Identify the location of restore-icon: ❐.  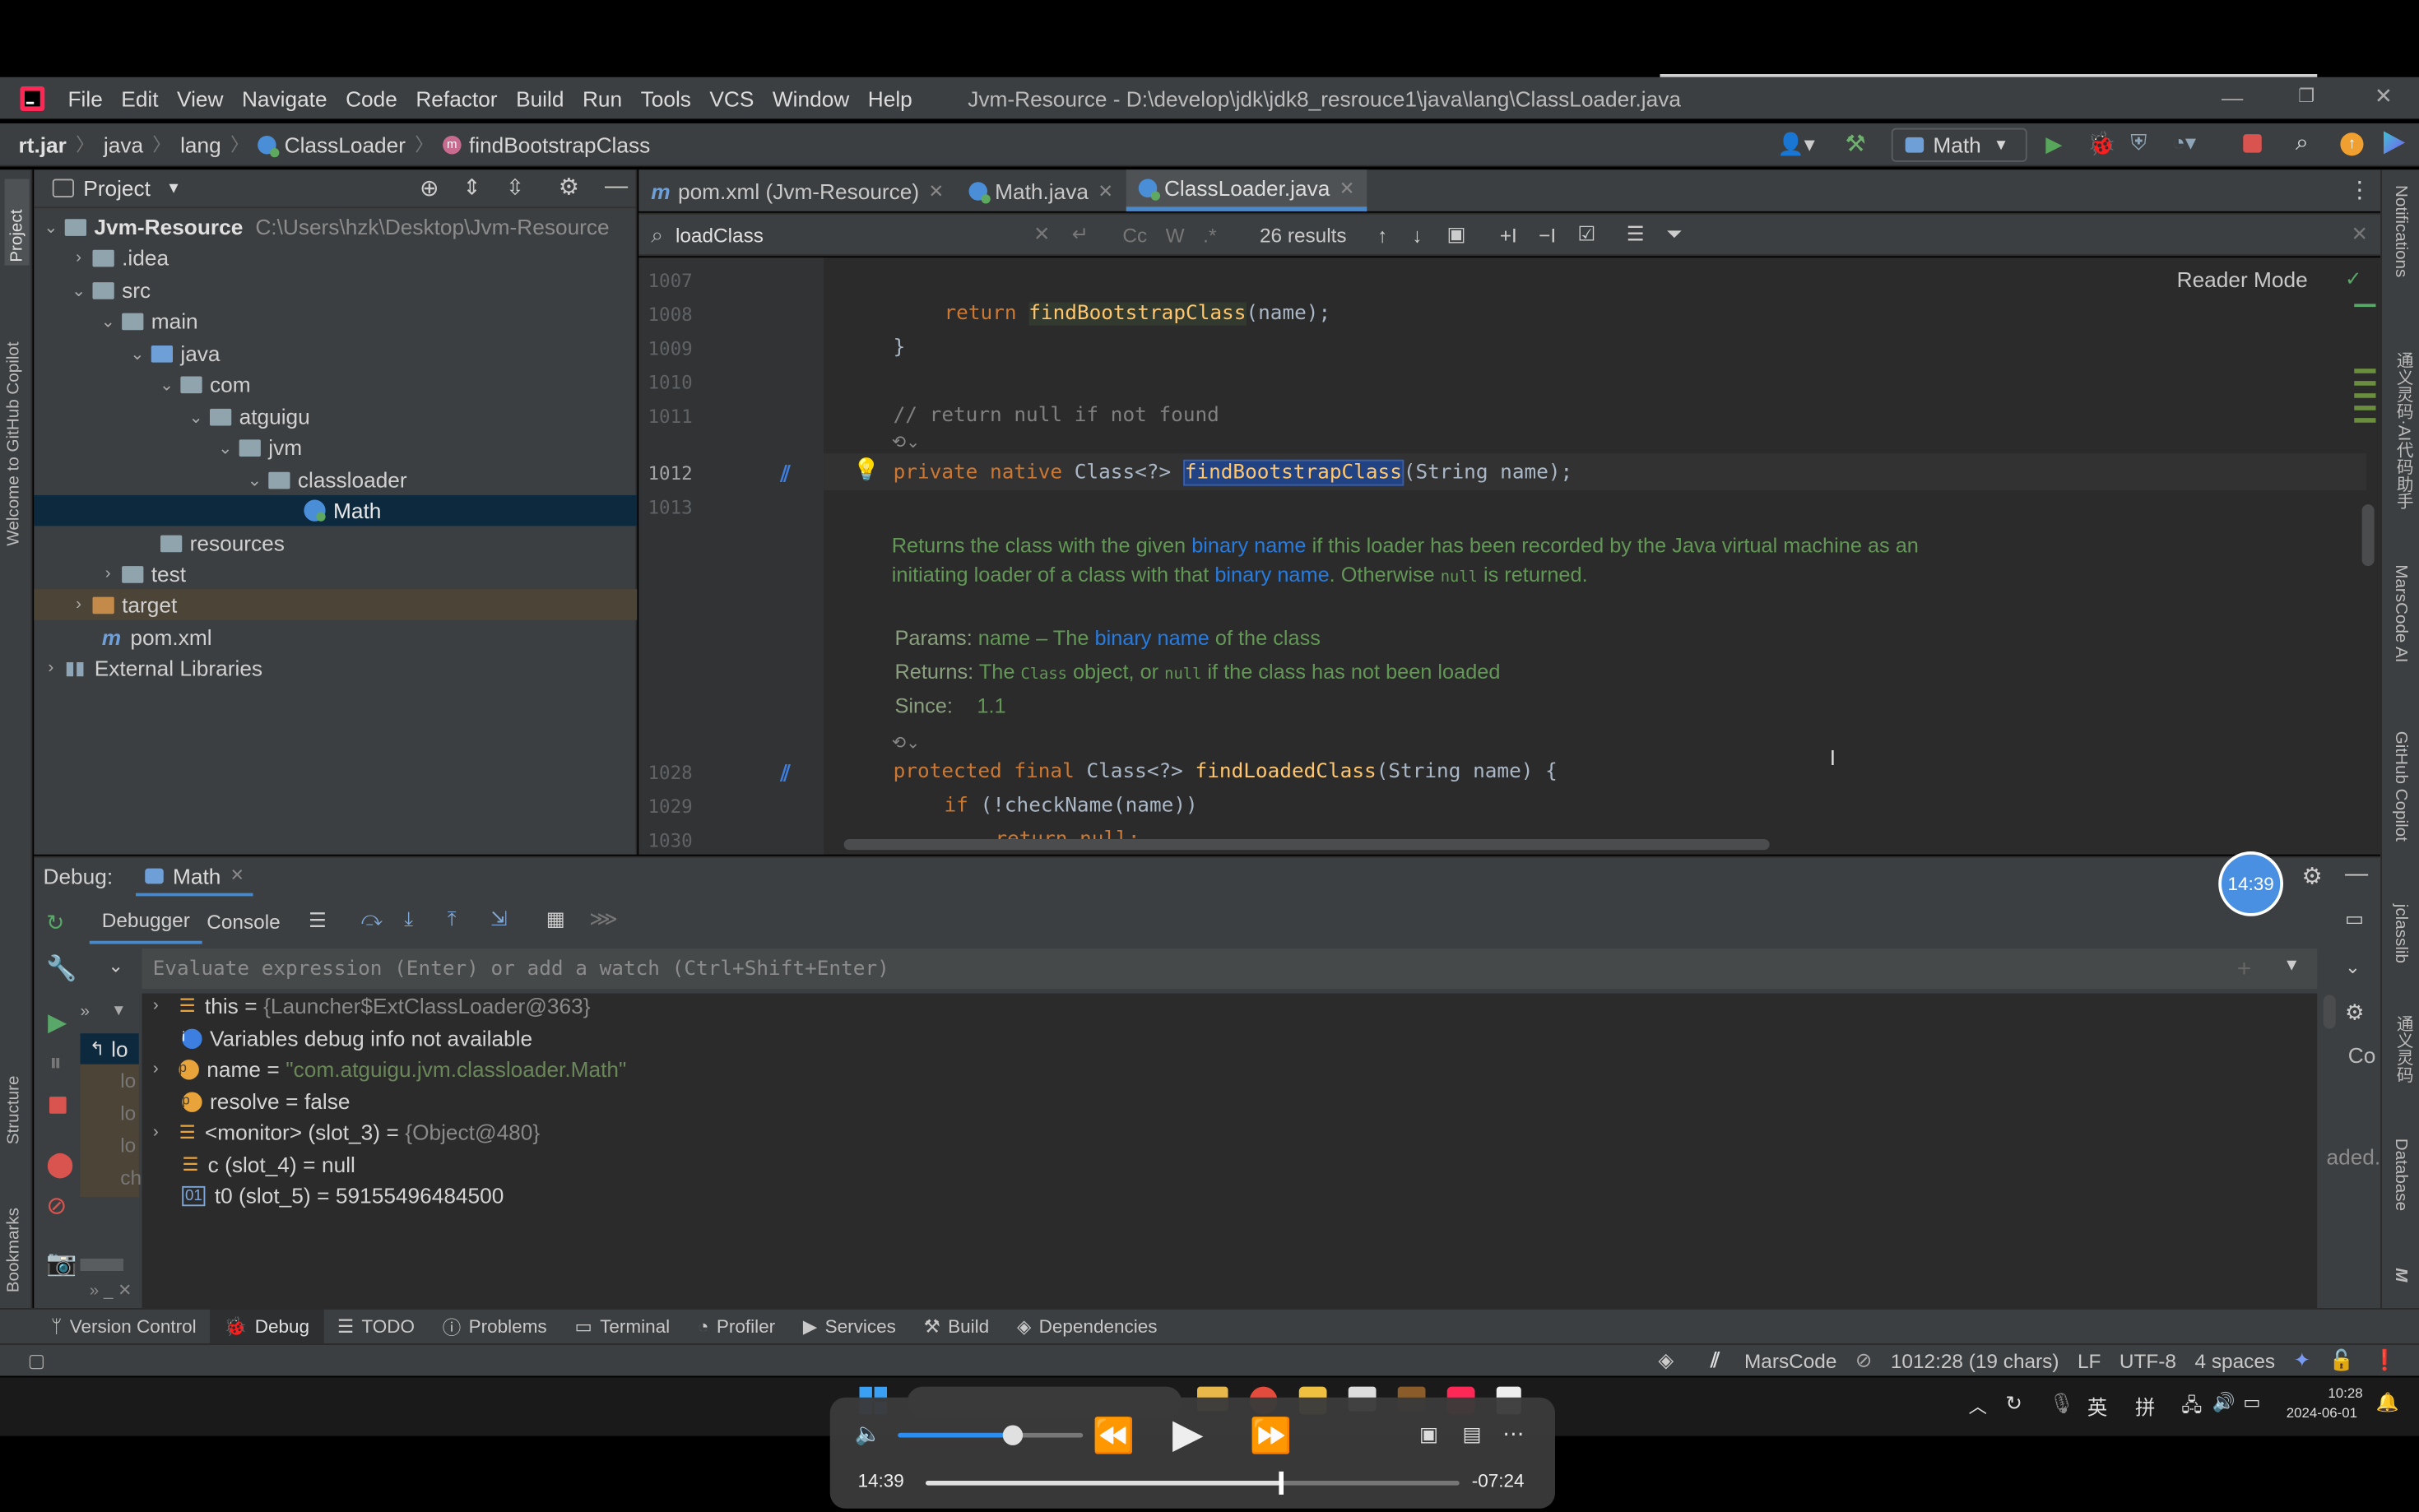
(2306, 95).